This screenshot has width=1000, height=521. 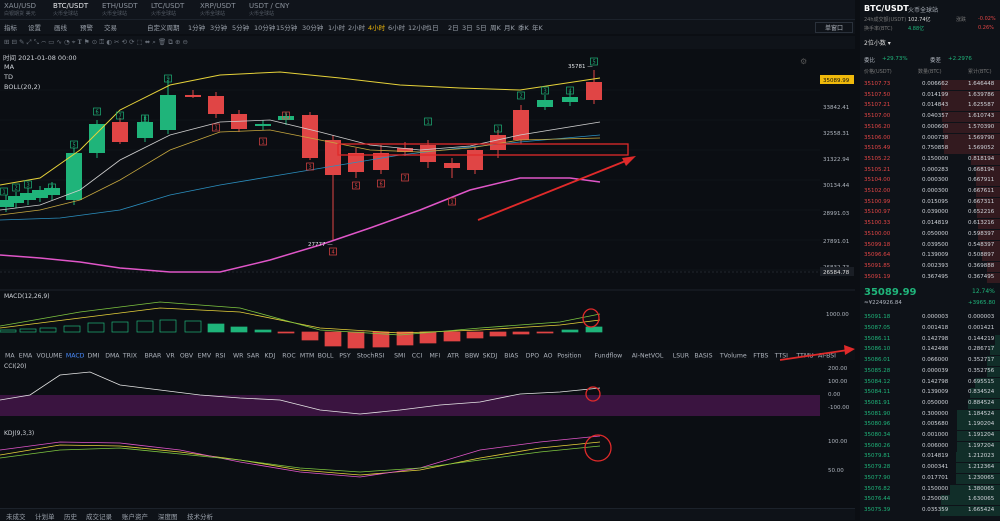 What do you see at coordinates (253, 356) in the screenshot?
I see `indicator-tab: SAR` at bounding box center [253, 356].